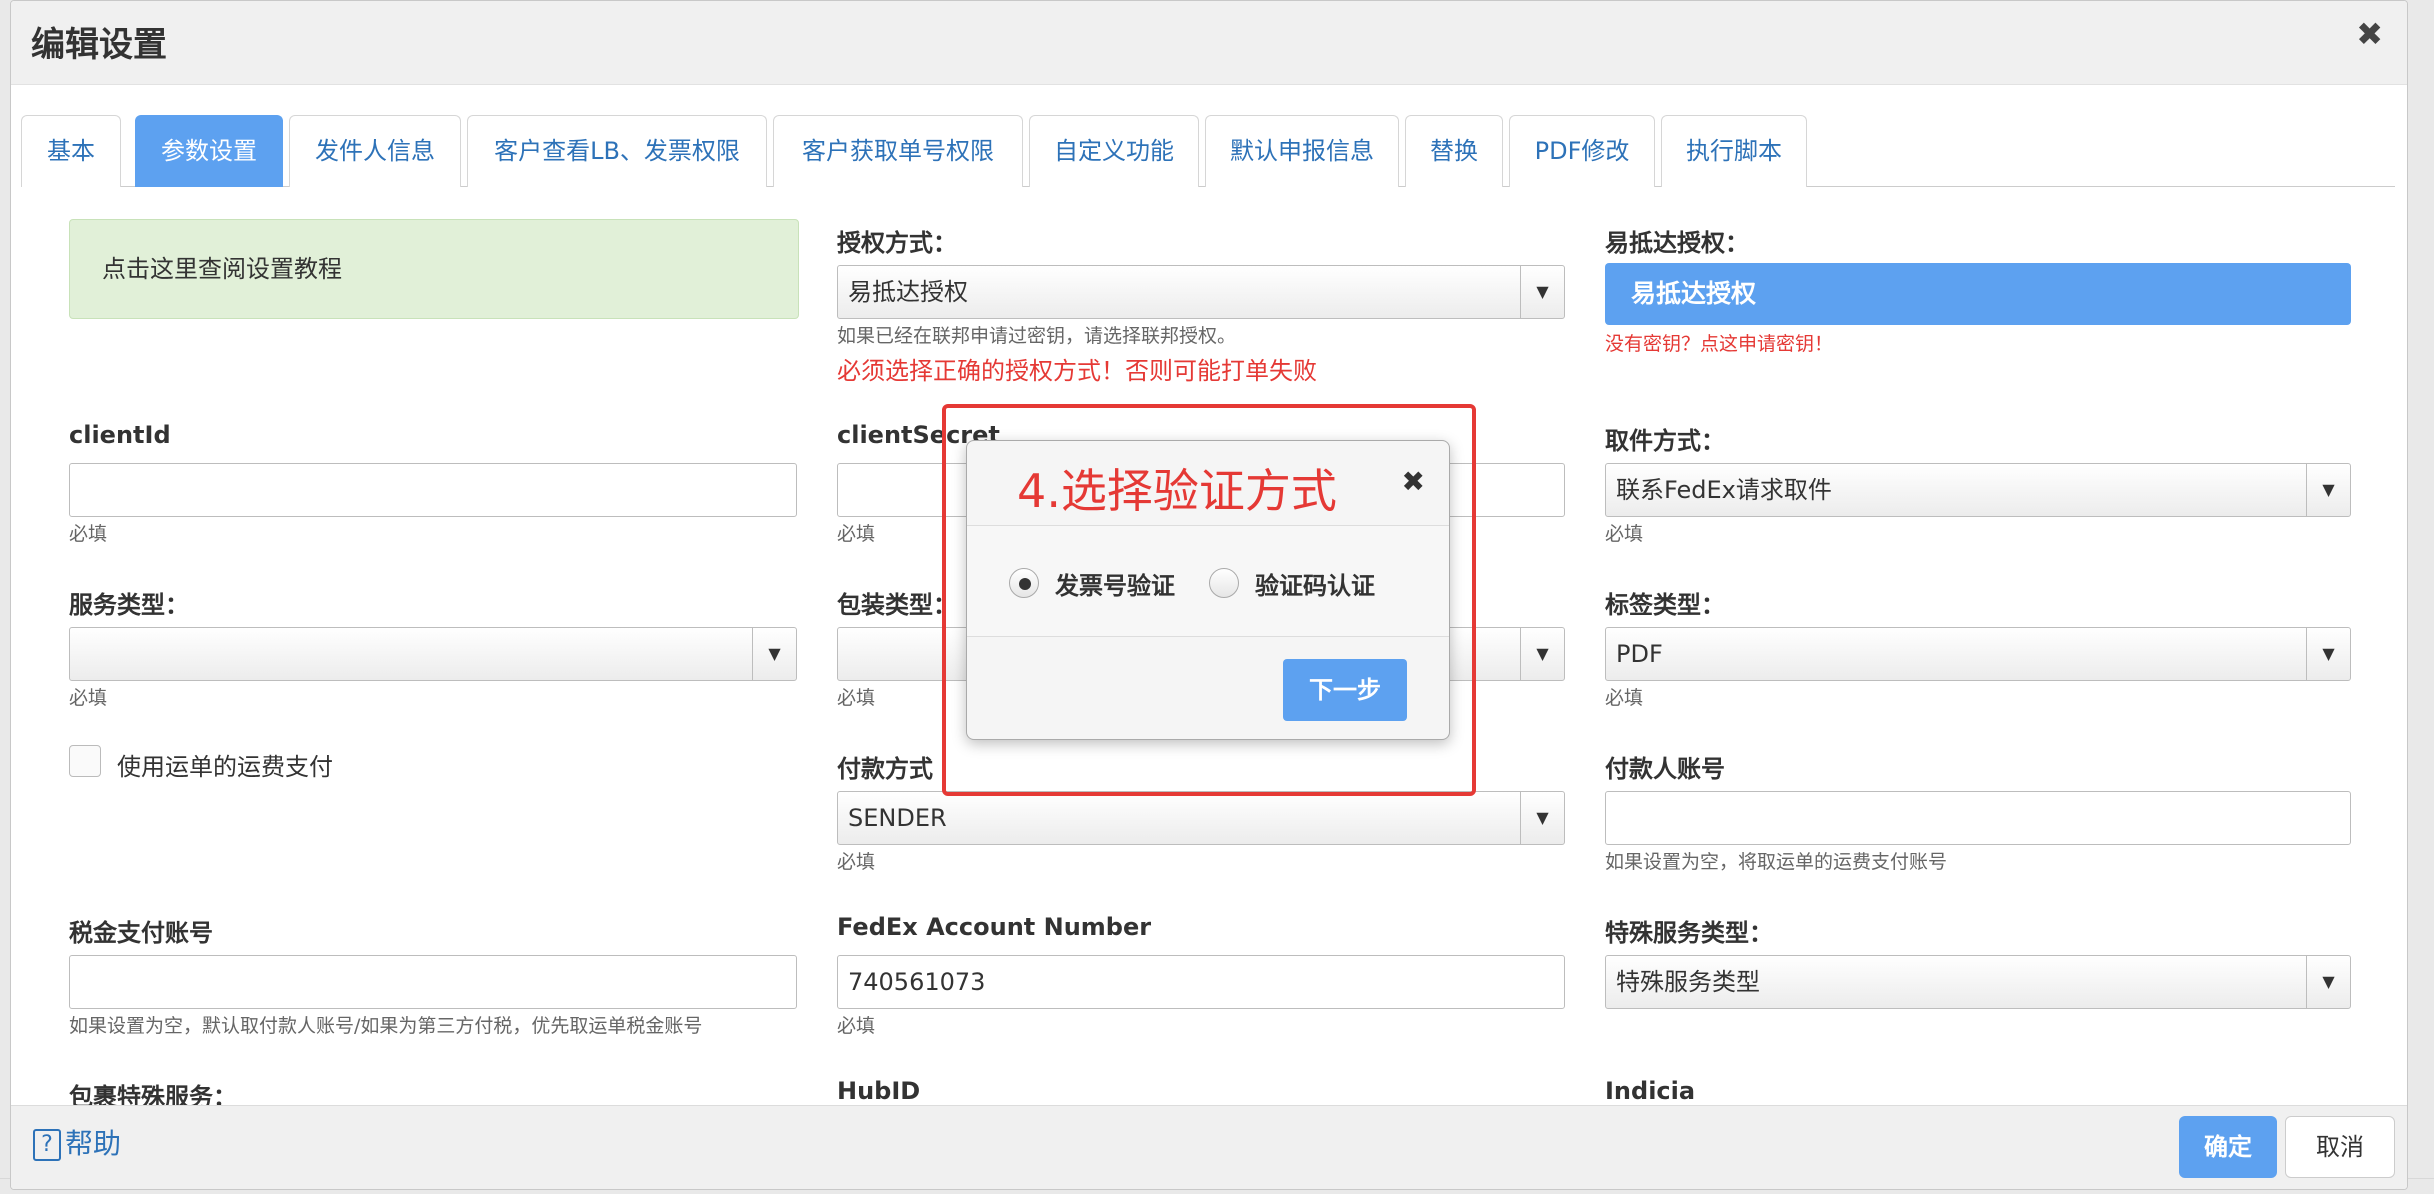 This screenshot has width=2434, height=1194. What do you see at coordinates (1624, 698) in the screenshot?
I see `label-type-help: 必填` at bounding box center [1624, 698].